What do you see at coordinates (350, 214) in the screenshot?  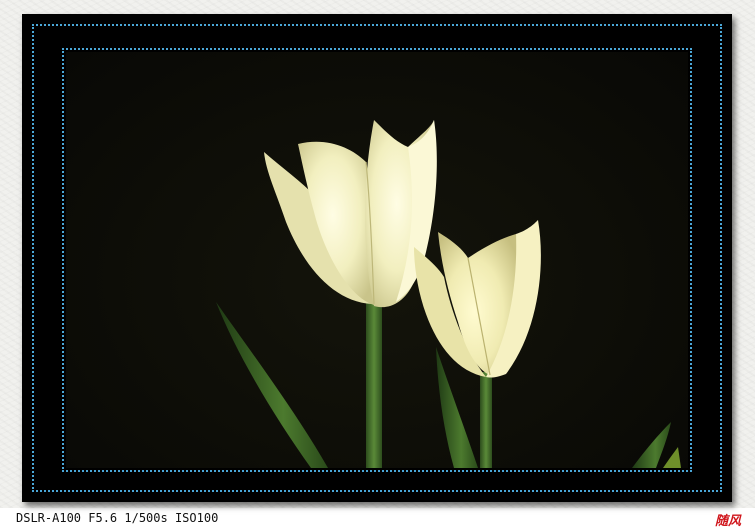 I see `tulip-big` at bounding box center [350, 214].